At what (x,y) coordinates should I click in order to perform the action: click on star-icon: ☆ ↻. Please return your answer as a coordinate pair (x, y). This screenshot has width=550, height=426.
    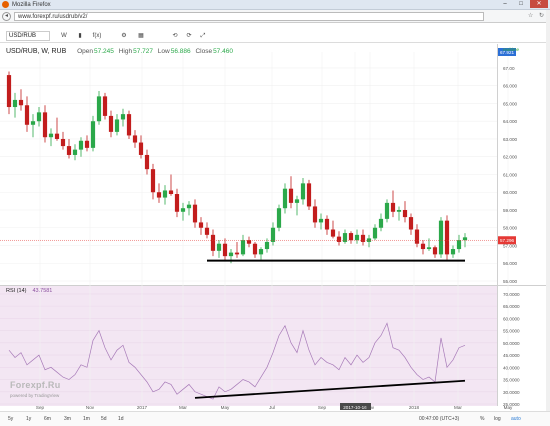
    Looking at the image, I should click on (537, 15).